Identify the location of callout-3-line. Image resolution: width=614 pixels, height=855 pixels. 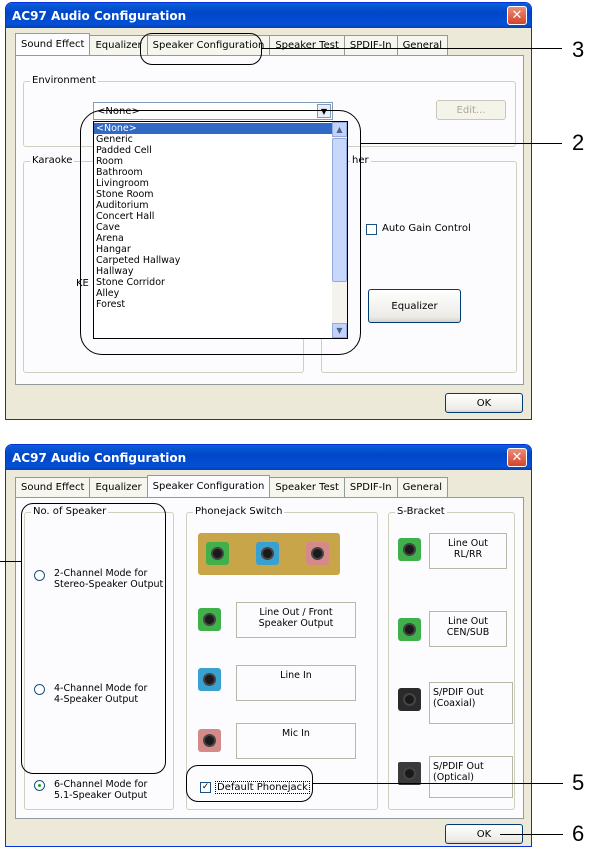
(412, 48).